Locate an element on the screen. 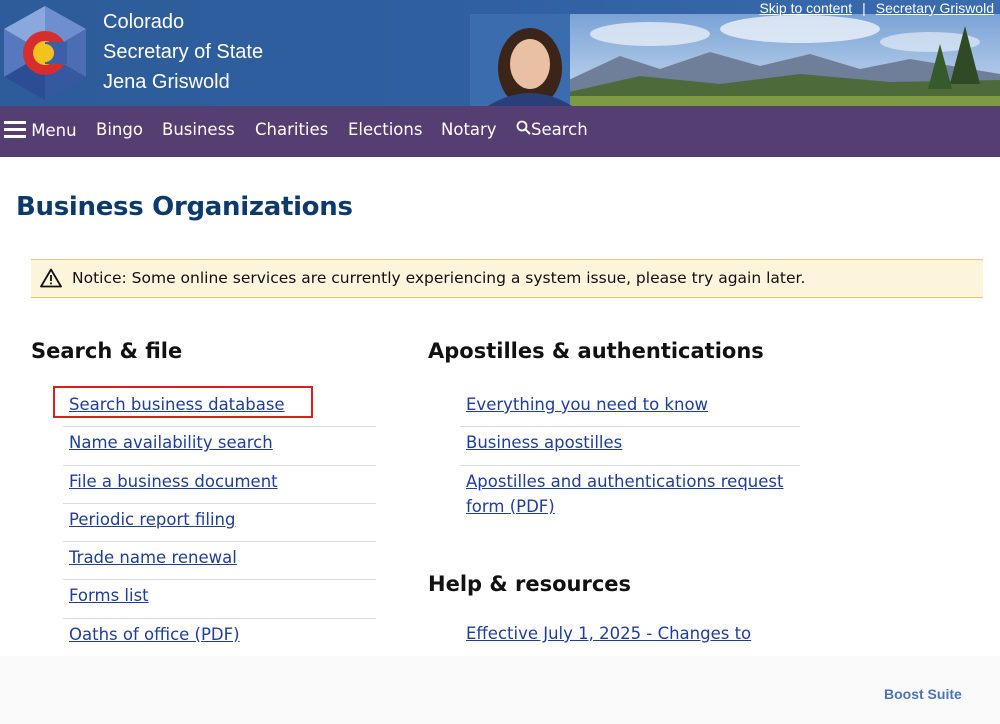  site-title-line-2: Secretary of State is located at coordinates (183, 52).